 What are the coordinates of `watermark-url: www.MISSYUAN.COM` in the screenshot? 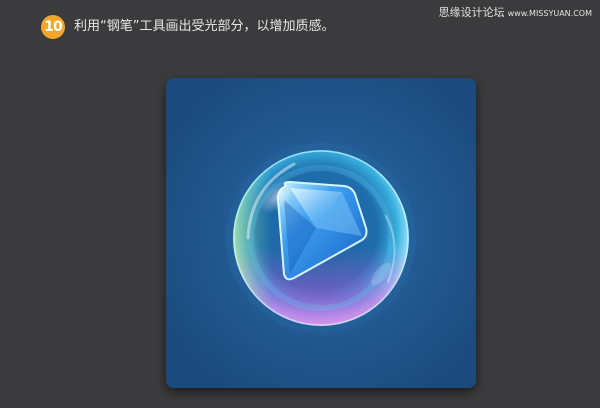 It's located at (549, 13).